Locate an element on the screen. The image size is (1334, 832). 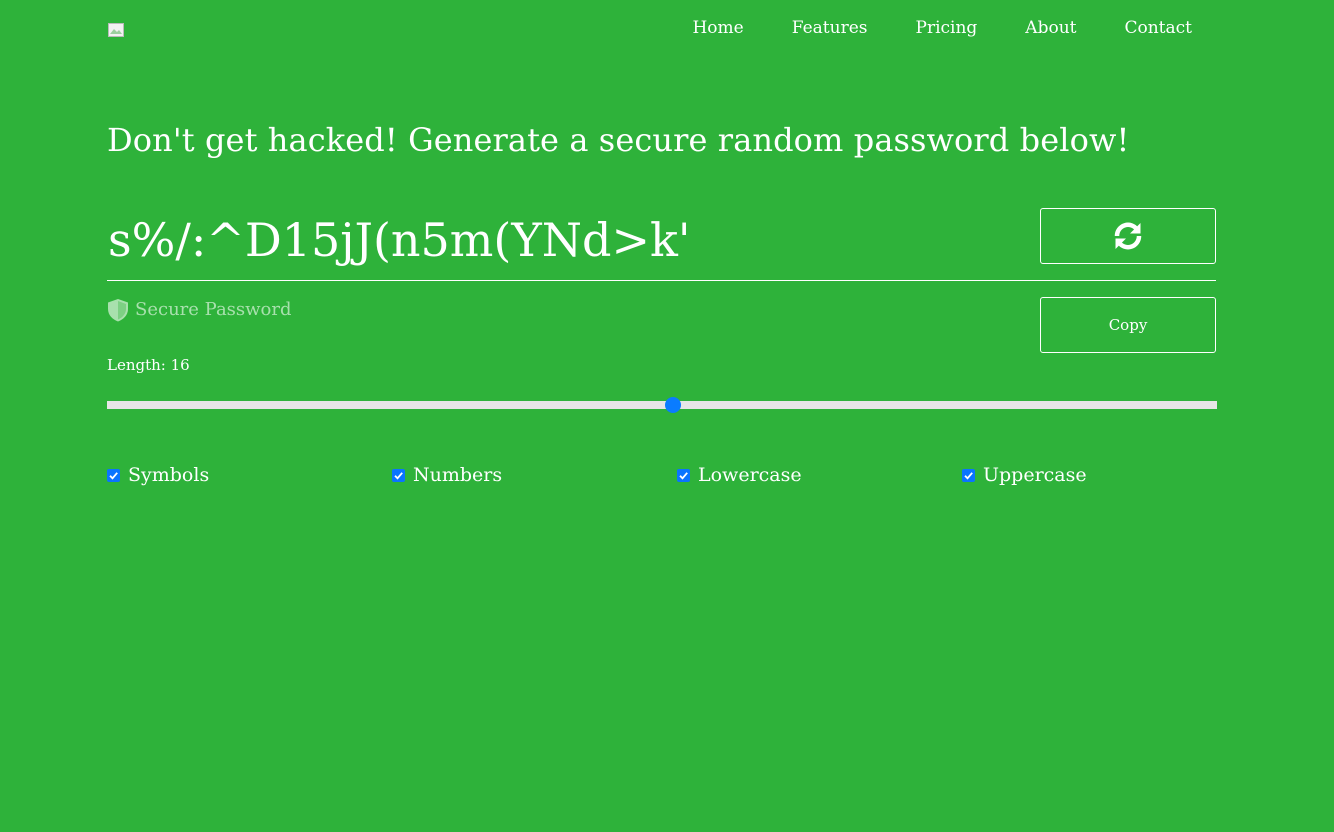
refresh-icon is located at coordinates (1128, 236).